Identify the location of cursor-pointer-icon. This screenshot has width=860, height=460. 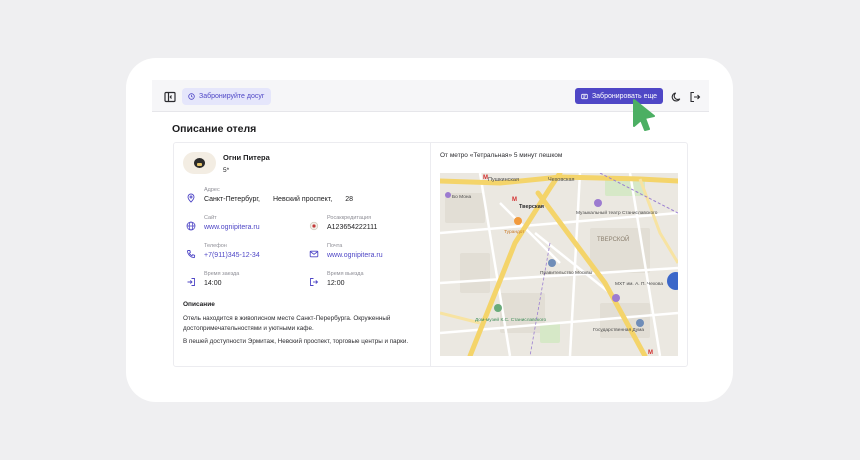
(644, 115).